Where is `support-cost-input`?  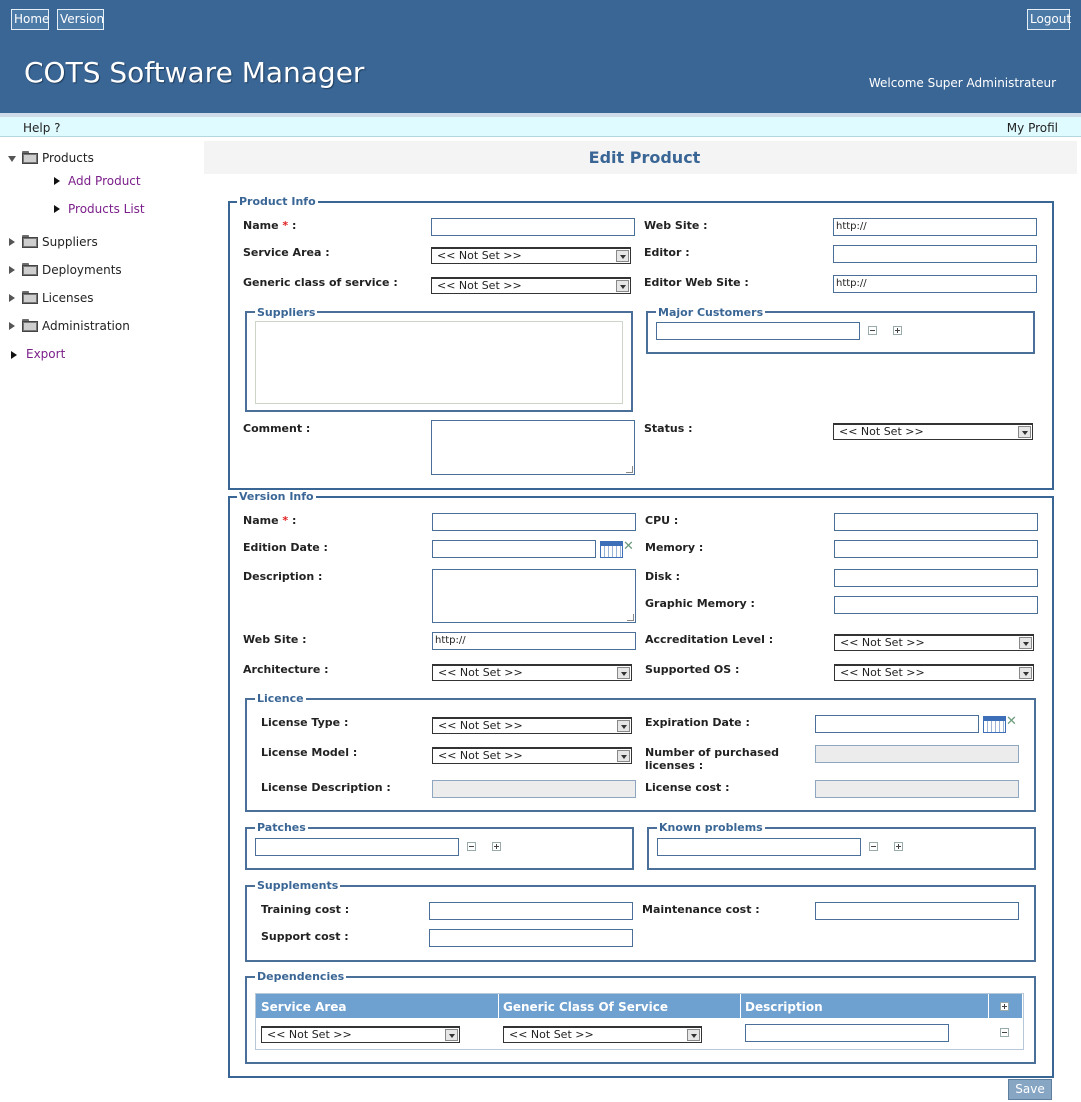 support-cost-input is located at coordinates (531, 938).